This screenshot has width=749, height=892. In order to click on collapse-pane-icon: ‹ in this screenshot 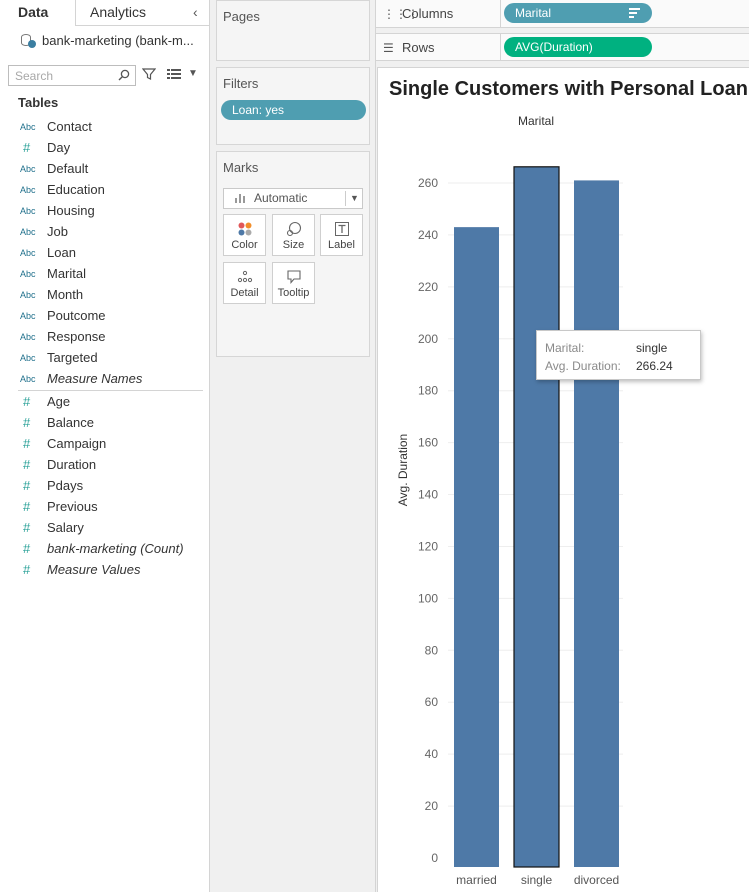, I will do `click(195, 12)`.